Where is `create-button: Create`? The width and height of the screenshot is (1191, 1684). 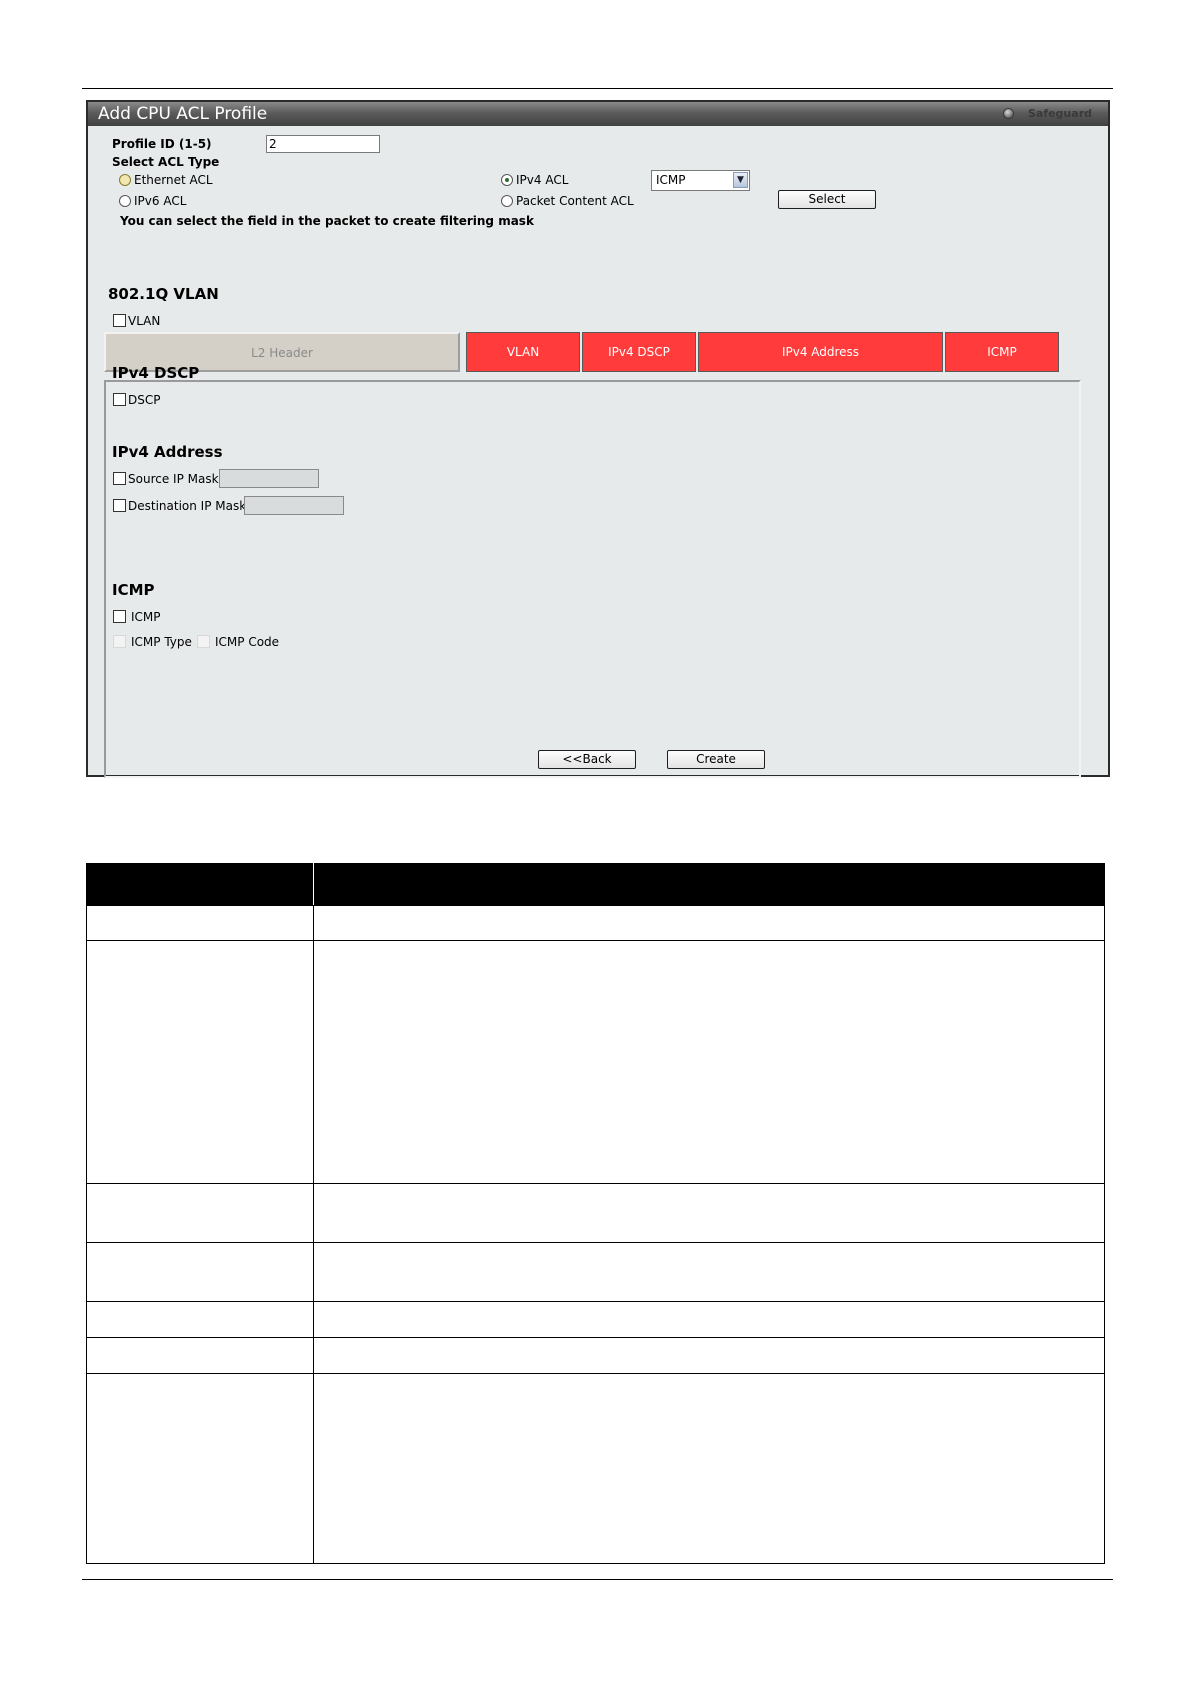
create-button: Create is located at coordinates (716, 759).